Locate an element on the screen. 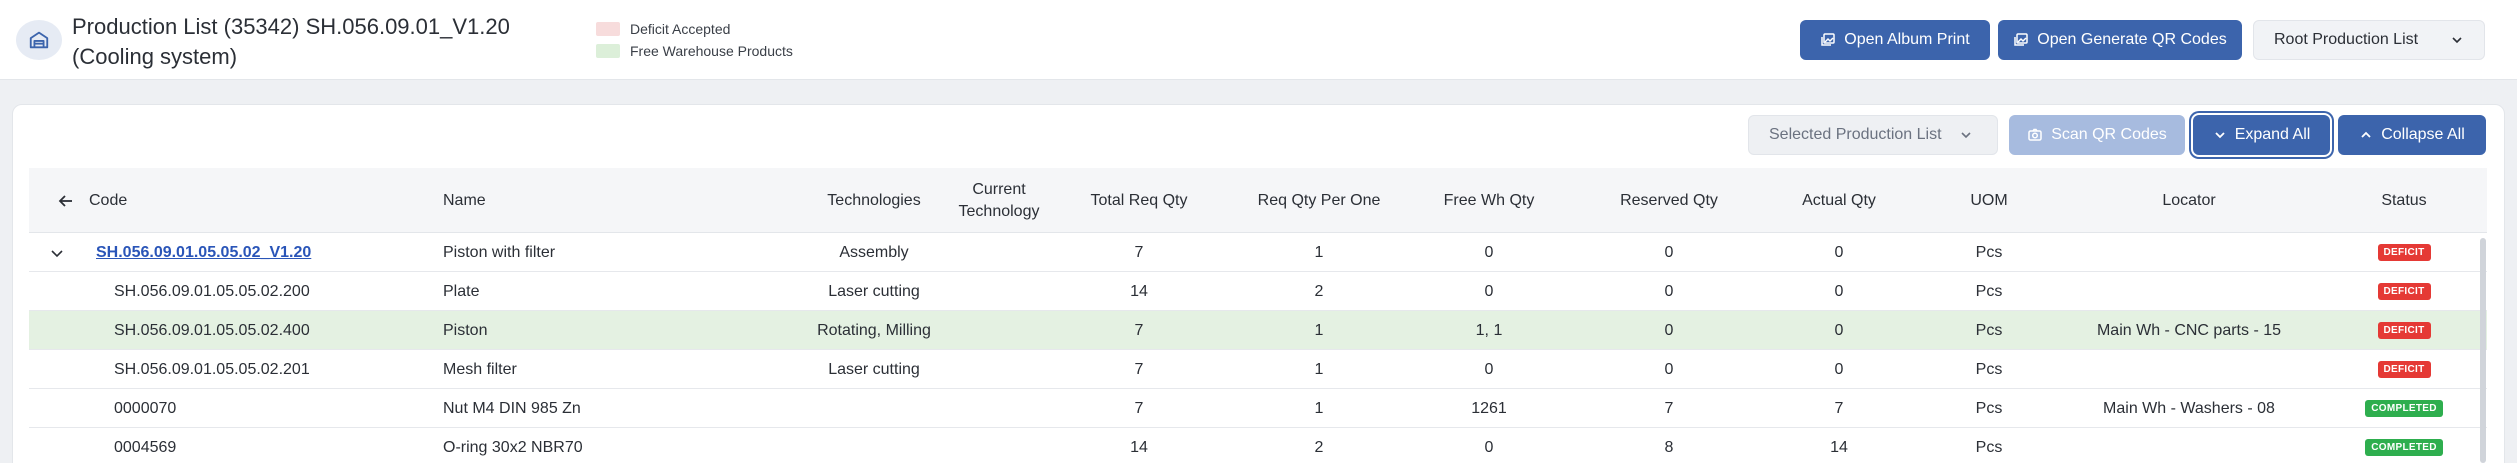 Image resolution: width=2517 pixels, height=463 pixels. color-legend: Deficit Accepted Free Warehouse Products is located at coordinates (694, 40).